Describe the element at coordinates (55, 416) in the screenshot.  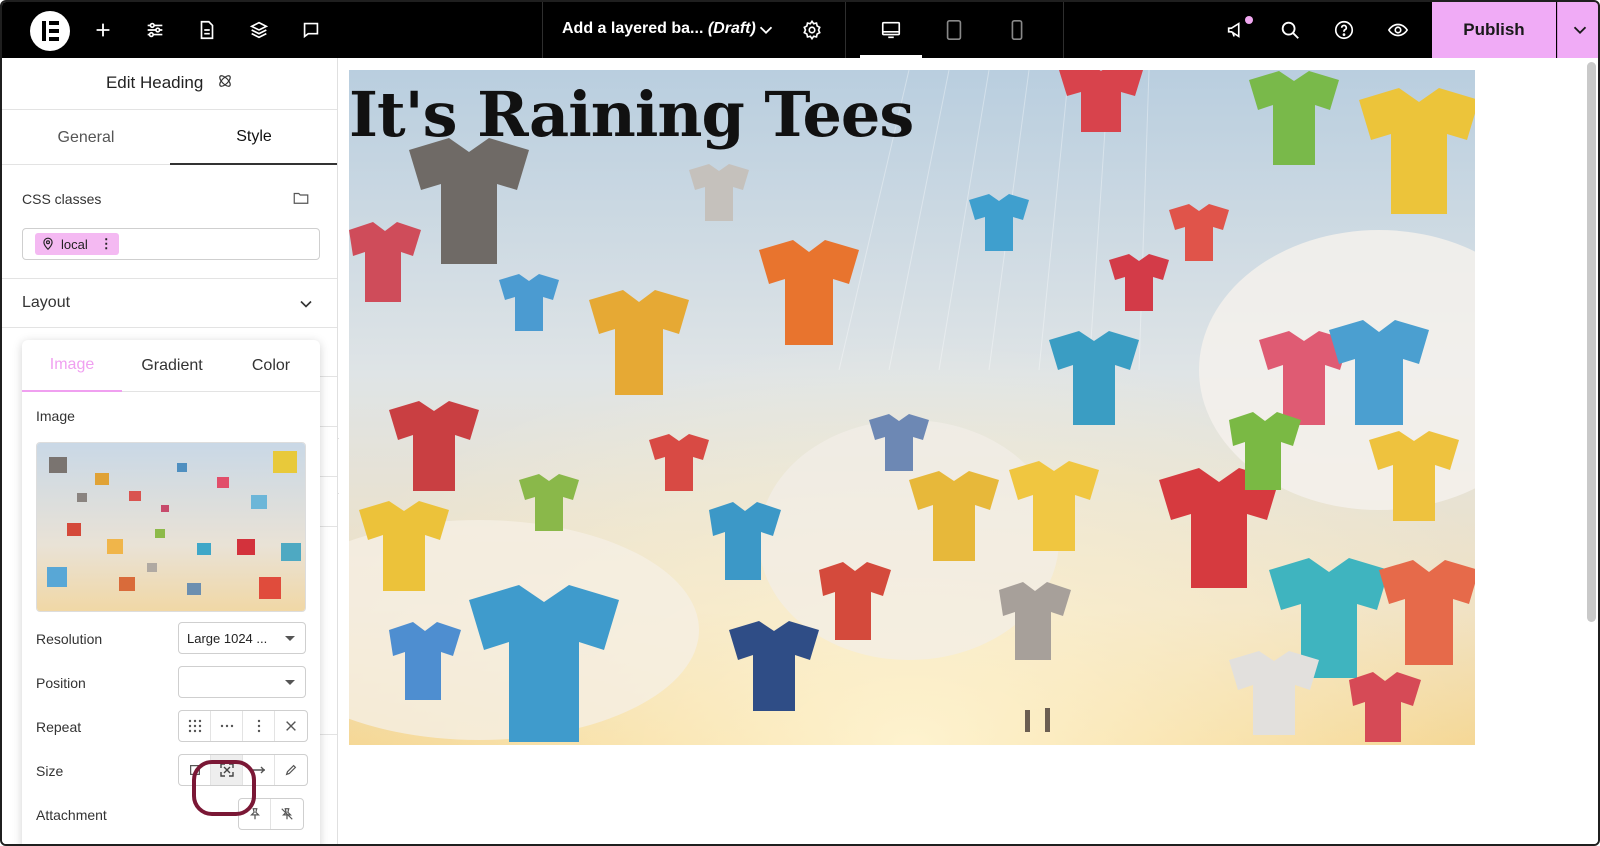
I see `image-label: Image` at that location.